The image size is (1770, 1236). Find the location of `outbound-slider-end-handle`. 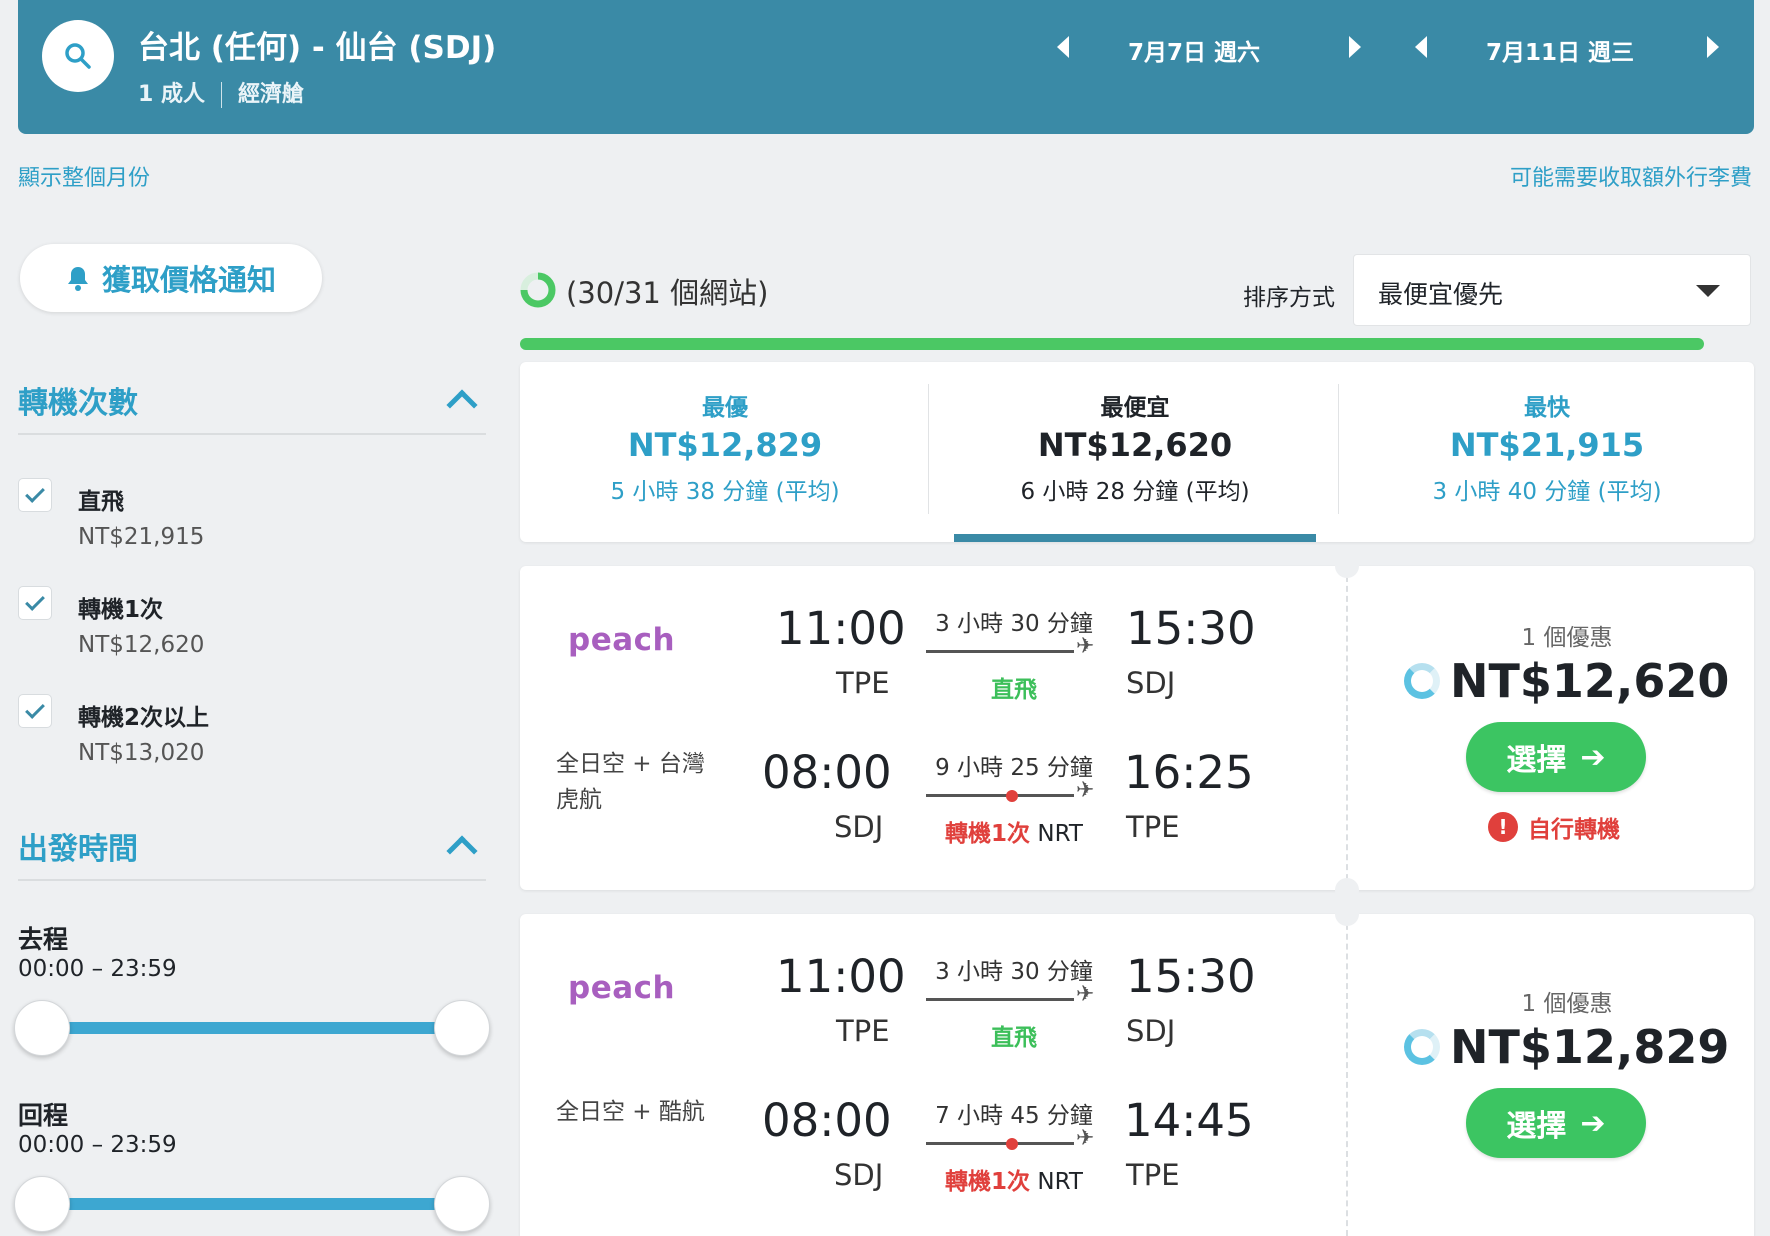

outbound-slider-end-handle is located at coordinates (462, 1028).